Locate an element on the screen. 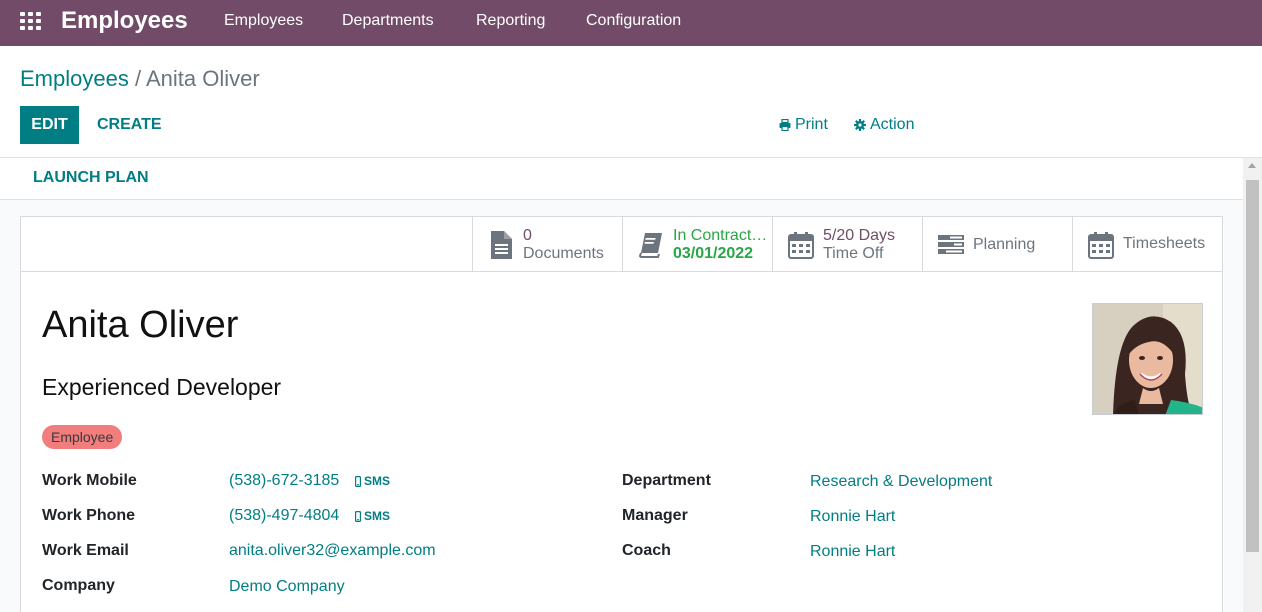 This screenshot has height=612, width=1262. printer-icon is located at coordinates (785, 125).